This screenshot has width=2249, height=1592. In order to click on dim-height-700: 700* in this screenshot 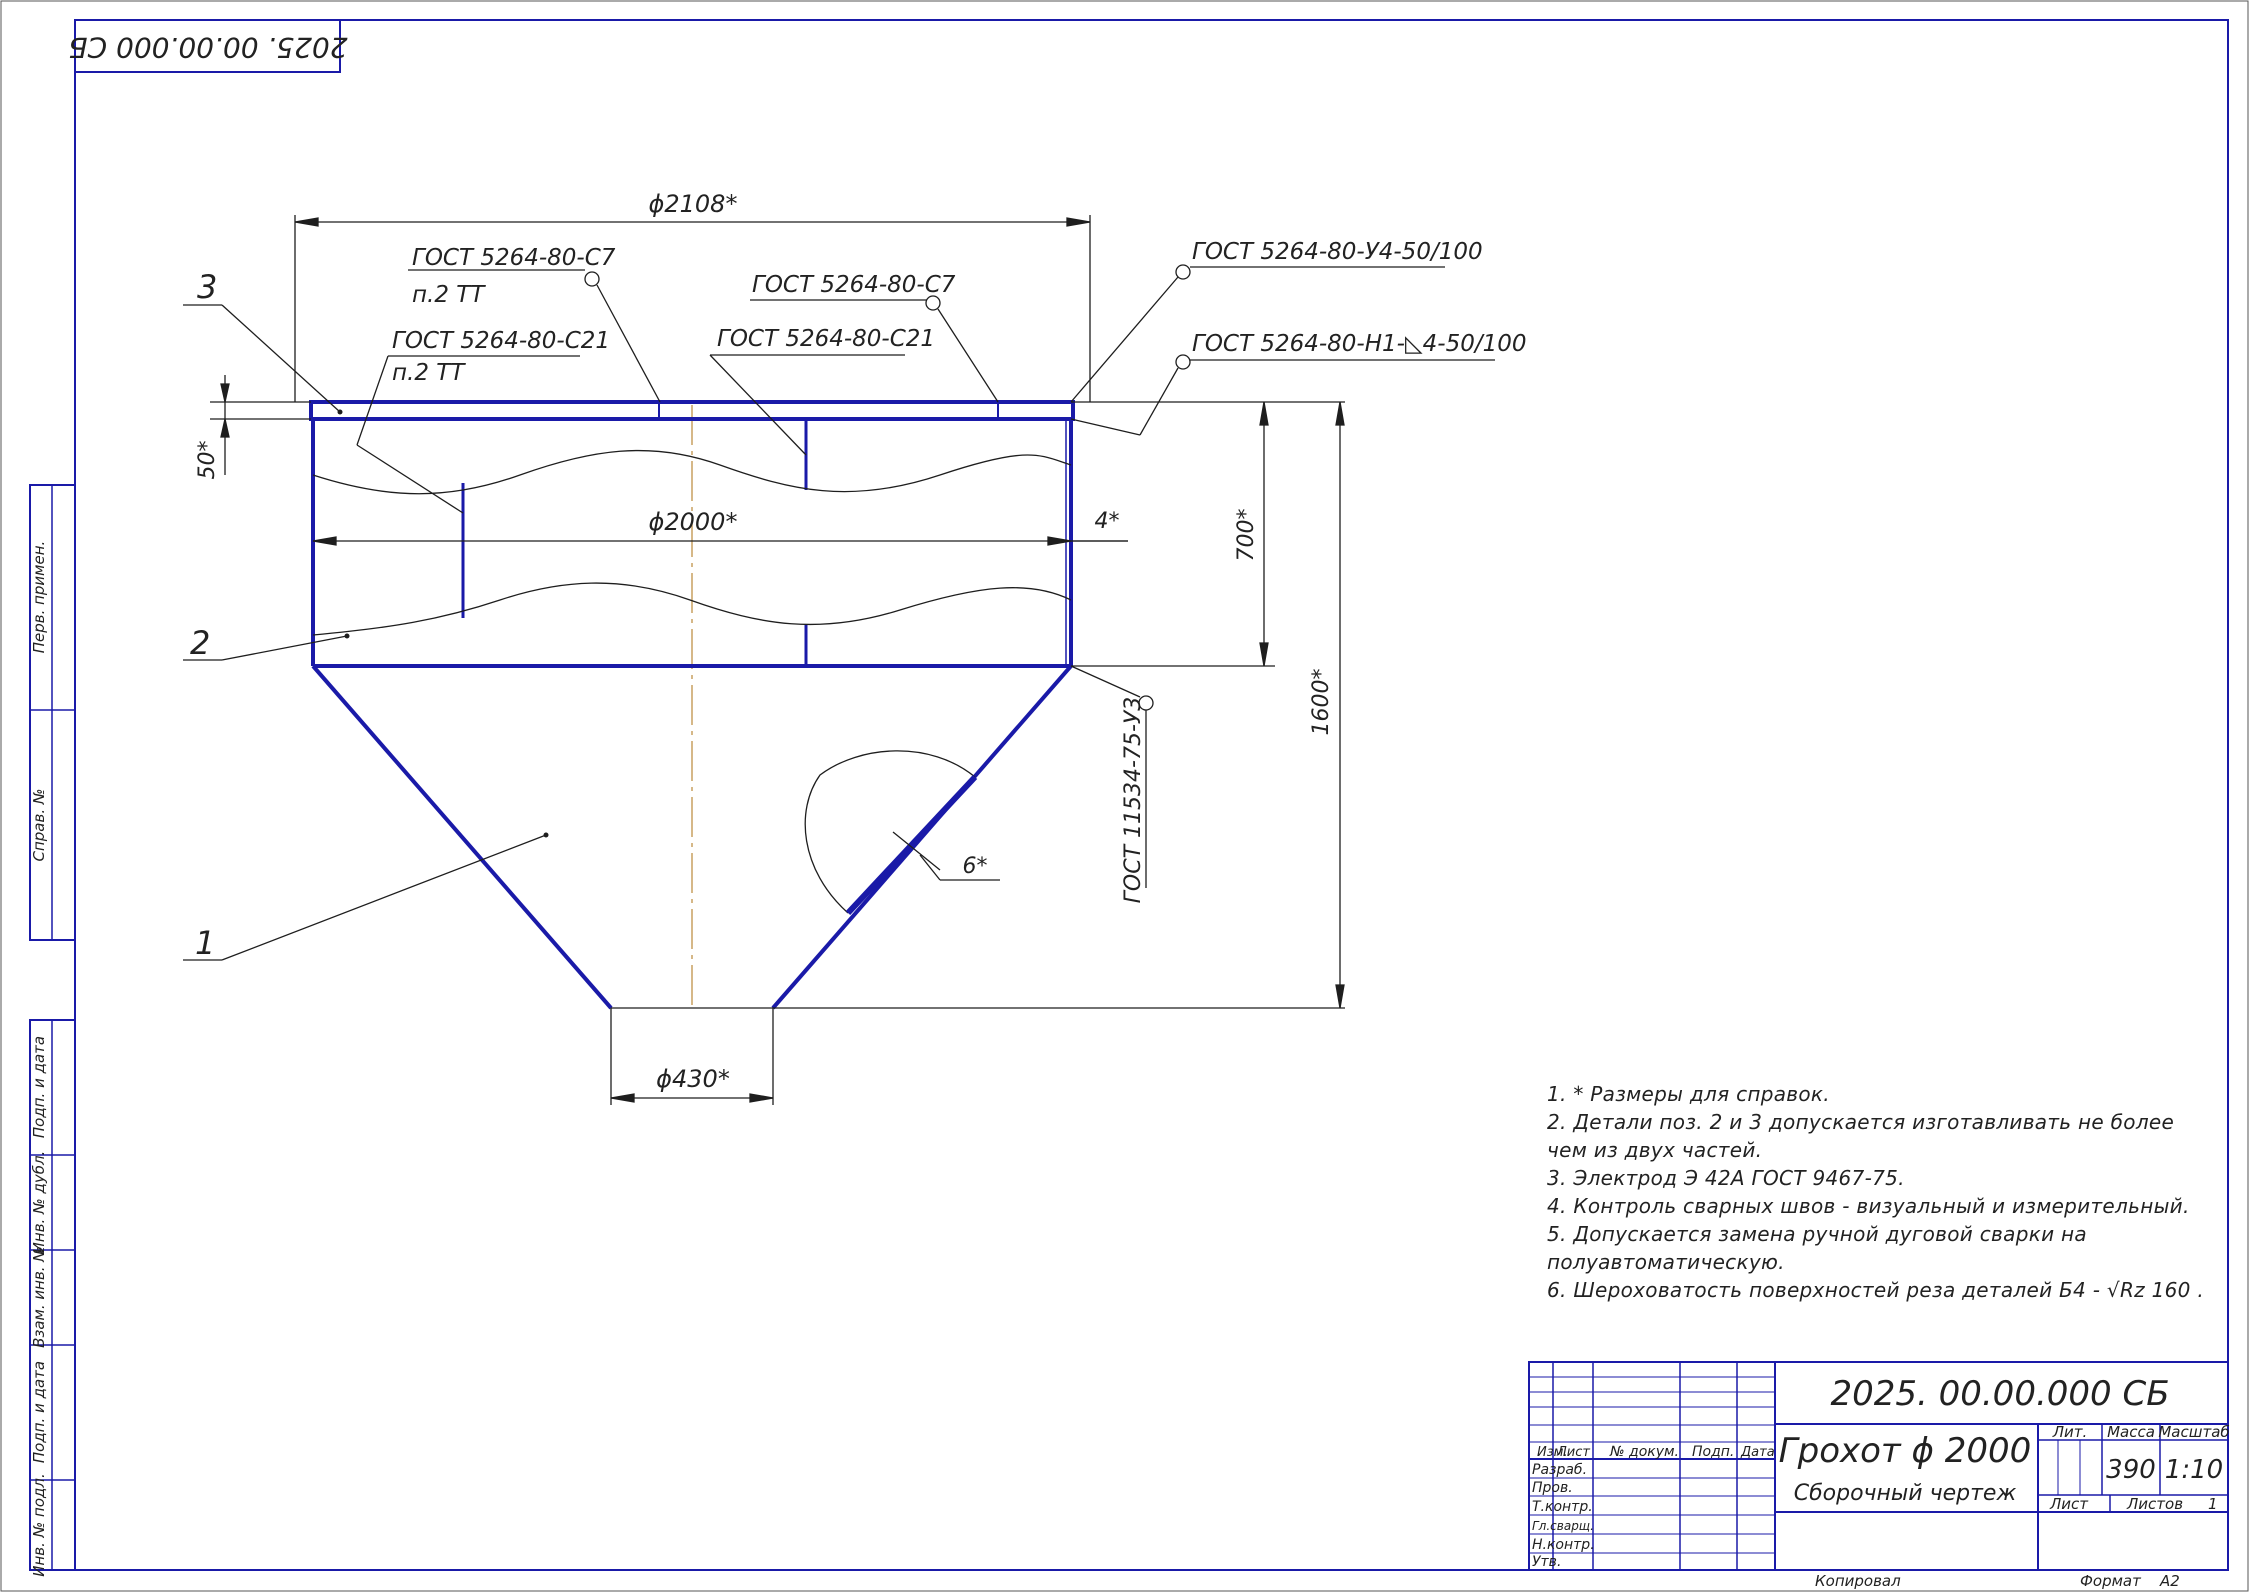, I will do `click(1246, 535)`.